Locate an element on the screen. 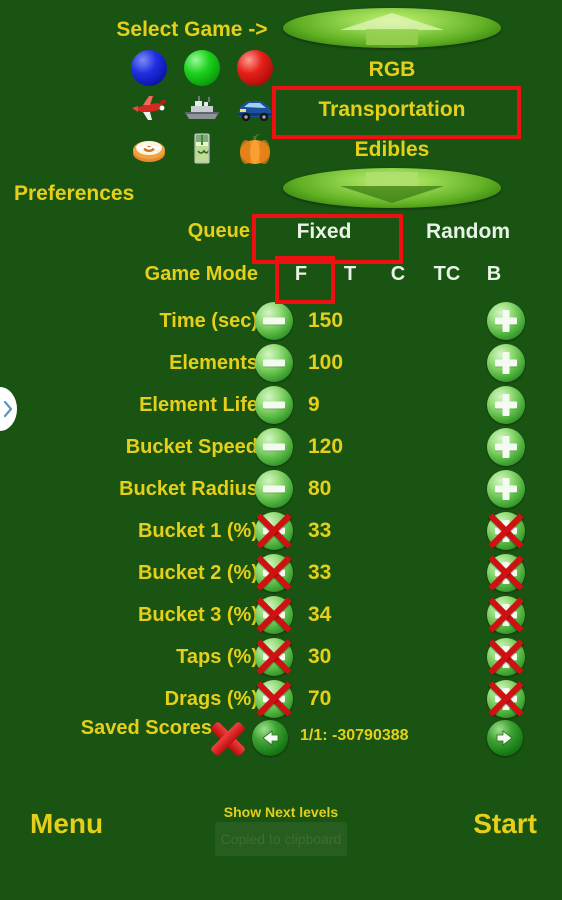 The width and height of the screenshot is (562, 900). game-mode-label: Game Mode is located at coordinates (201, 274).